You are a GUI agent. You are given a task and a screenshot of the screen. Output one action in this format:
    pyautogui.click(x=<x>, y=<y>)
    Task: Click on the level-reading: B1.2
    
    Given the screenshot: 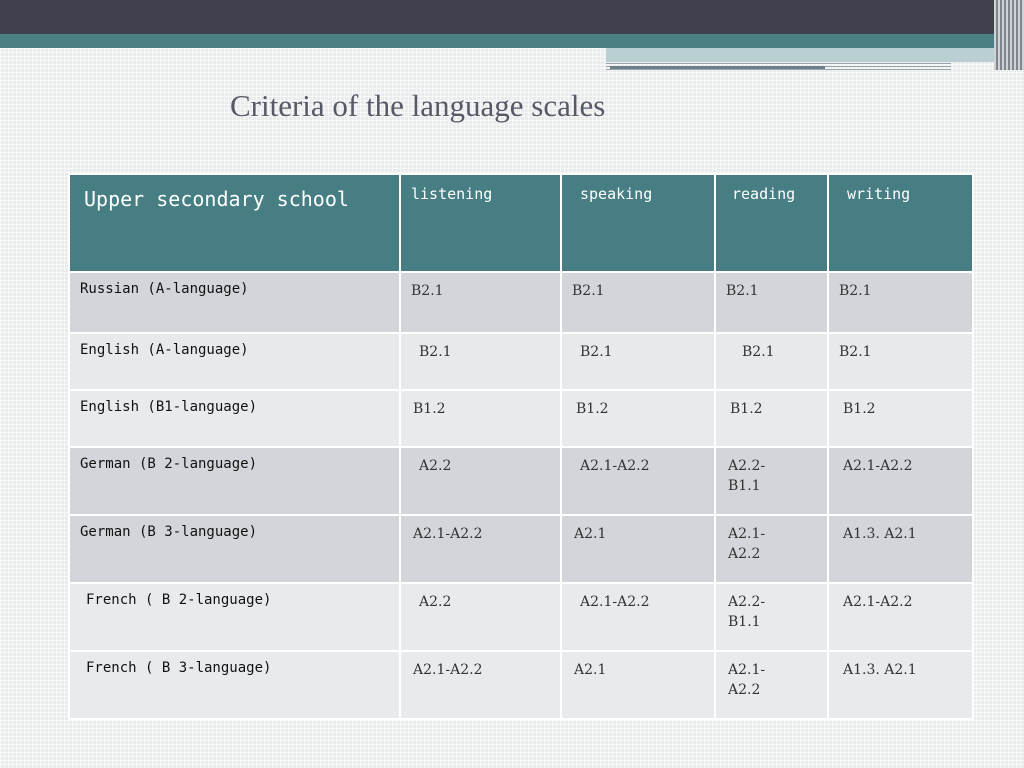 What is the action you would take?
    pyautogui.click(x=771, y=418)
    